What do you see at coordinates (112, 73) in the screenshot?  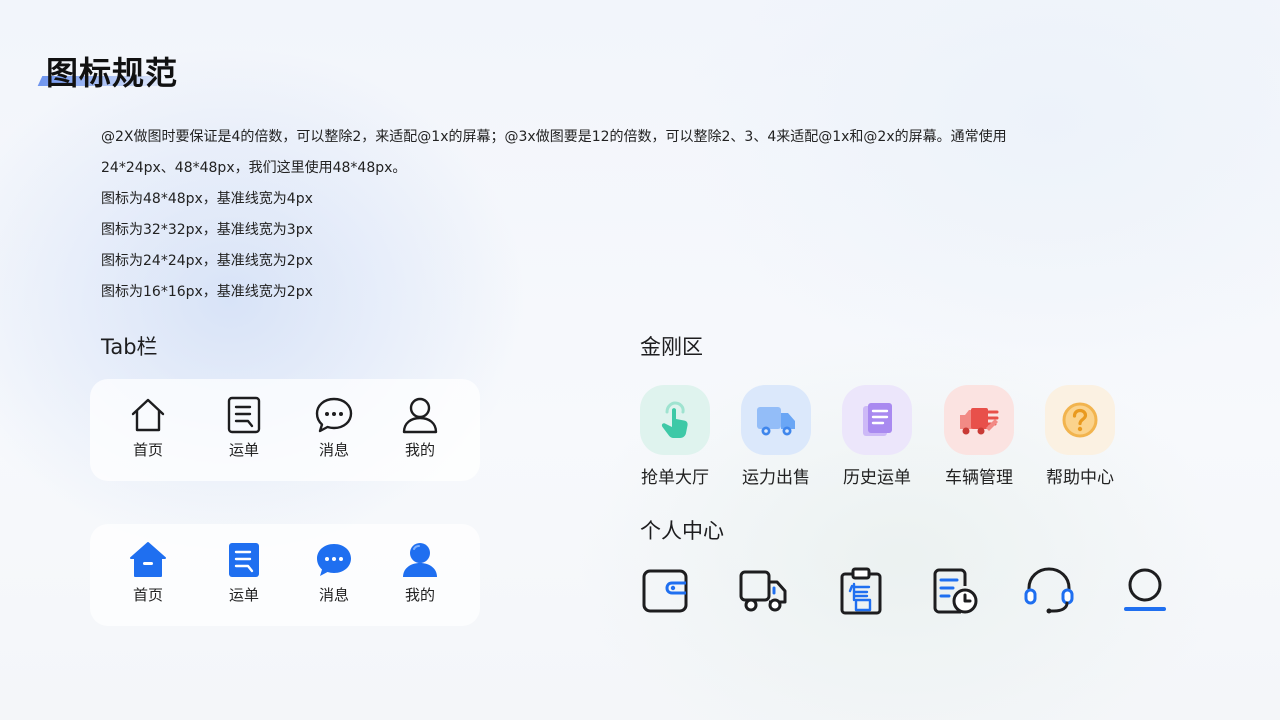 I see `page-title: 图标规范` at bounding box center [112, 73].